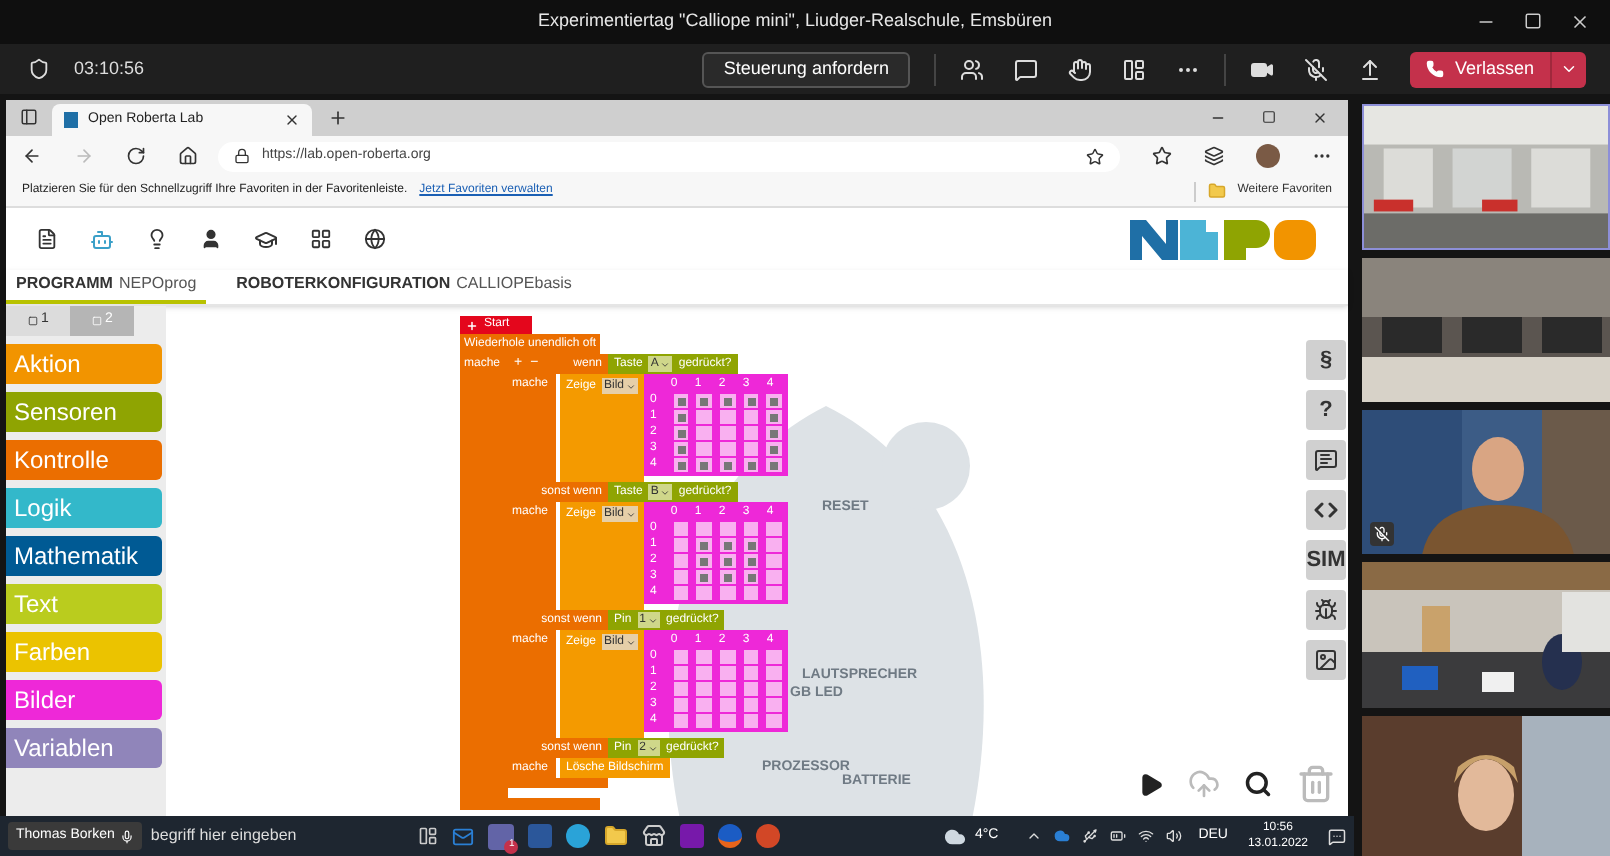 This screenshot has width=1610, height=856. What do you see at coordinates (404, 286) in the screenshot?
I see `nav-tab: ROBOTERKONFIGURATION CALLIOPEbasis` at bounding box center [404, 286].